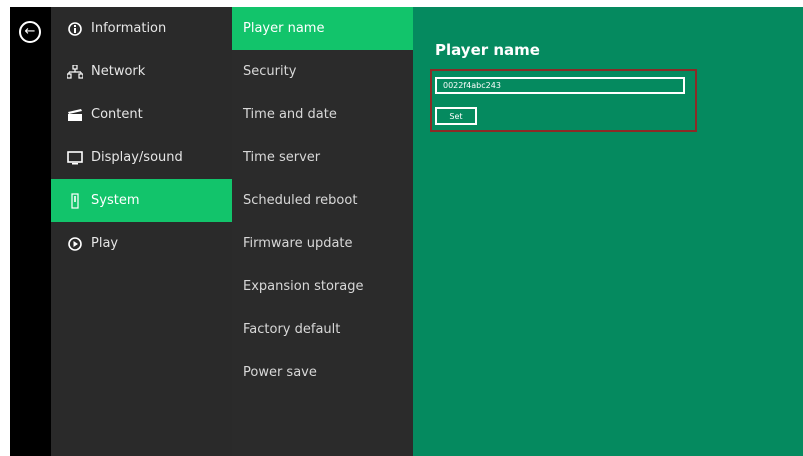  I want to click on player-name-input, so click(560, 85).